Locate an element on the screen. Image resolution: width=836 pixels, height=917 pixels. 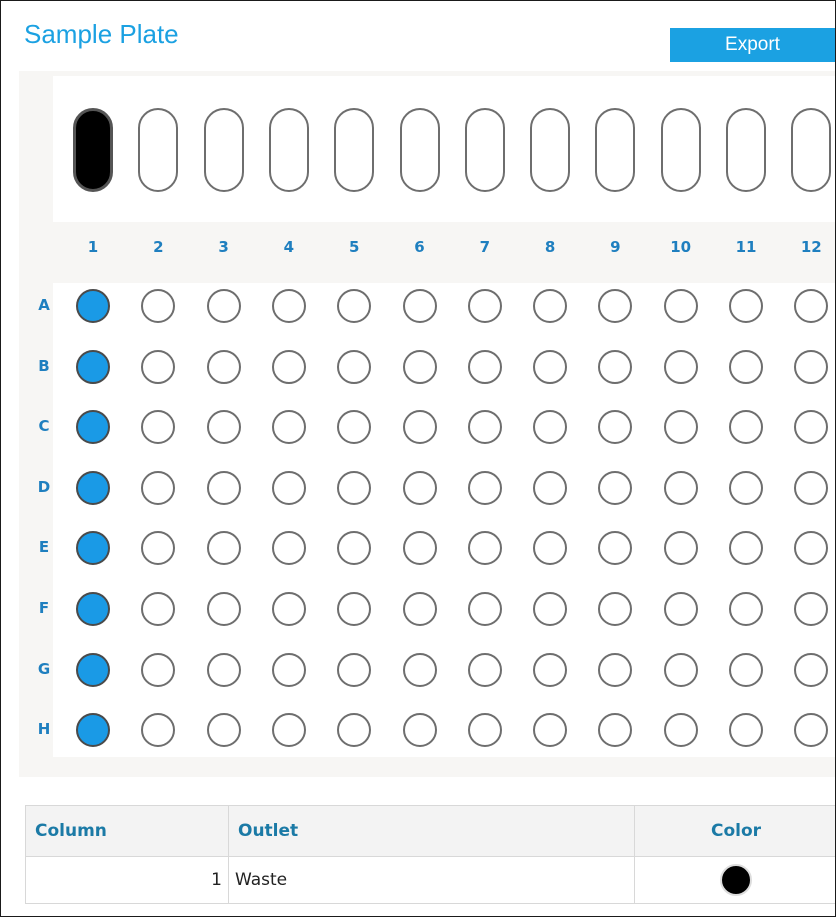
well-C1 is located at coordinates (93, 427).